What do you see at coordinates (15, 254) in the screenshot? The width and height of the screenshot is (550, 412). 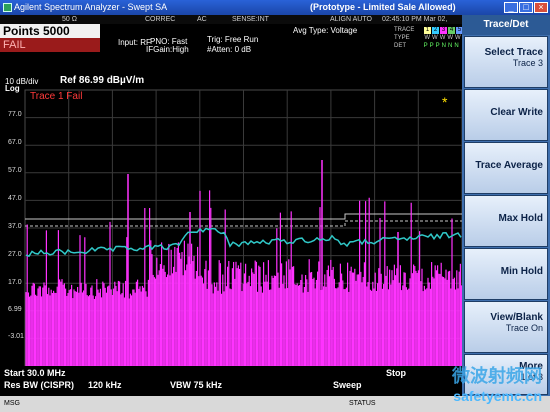 I see `y-tick-label: 27.0` at bounding box center [15, 254].